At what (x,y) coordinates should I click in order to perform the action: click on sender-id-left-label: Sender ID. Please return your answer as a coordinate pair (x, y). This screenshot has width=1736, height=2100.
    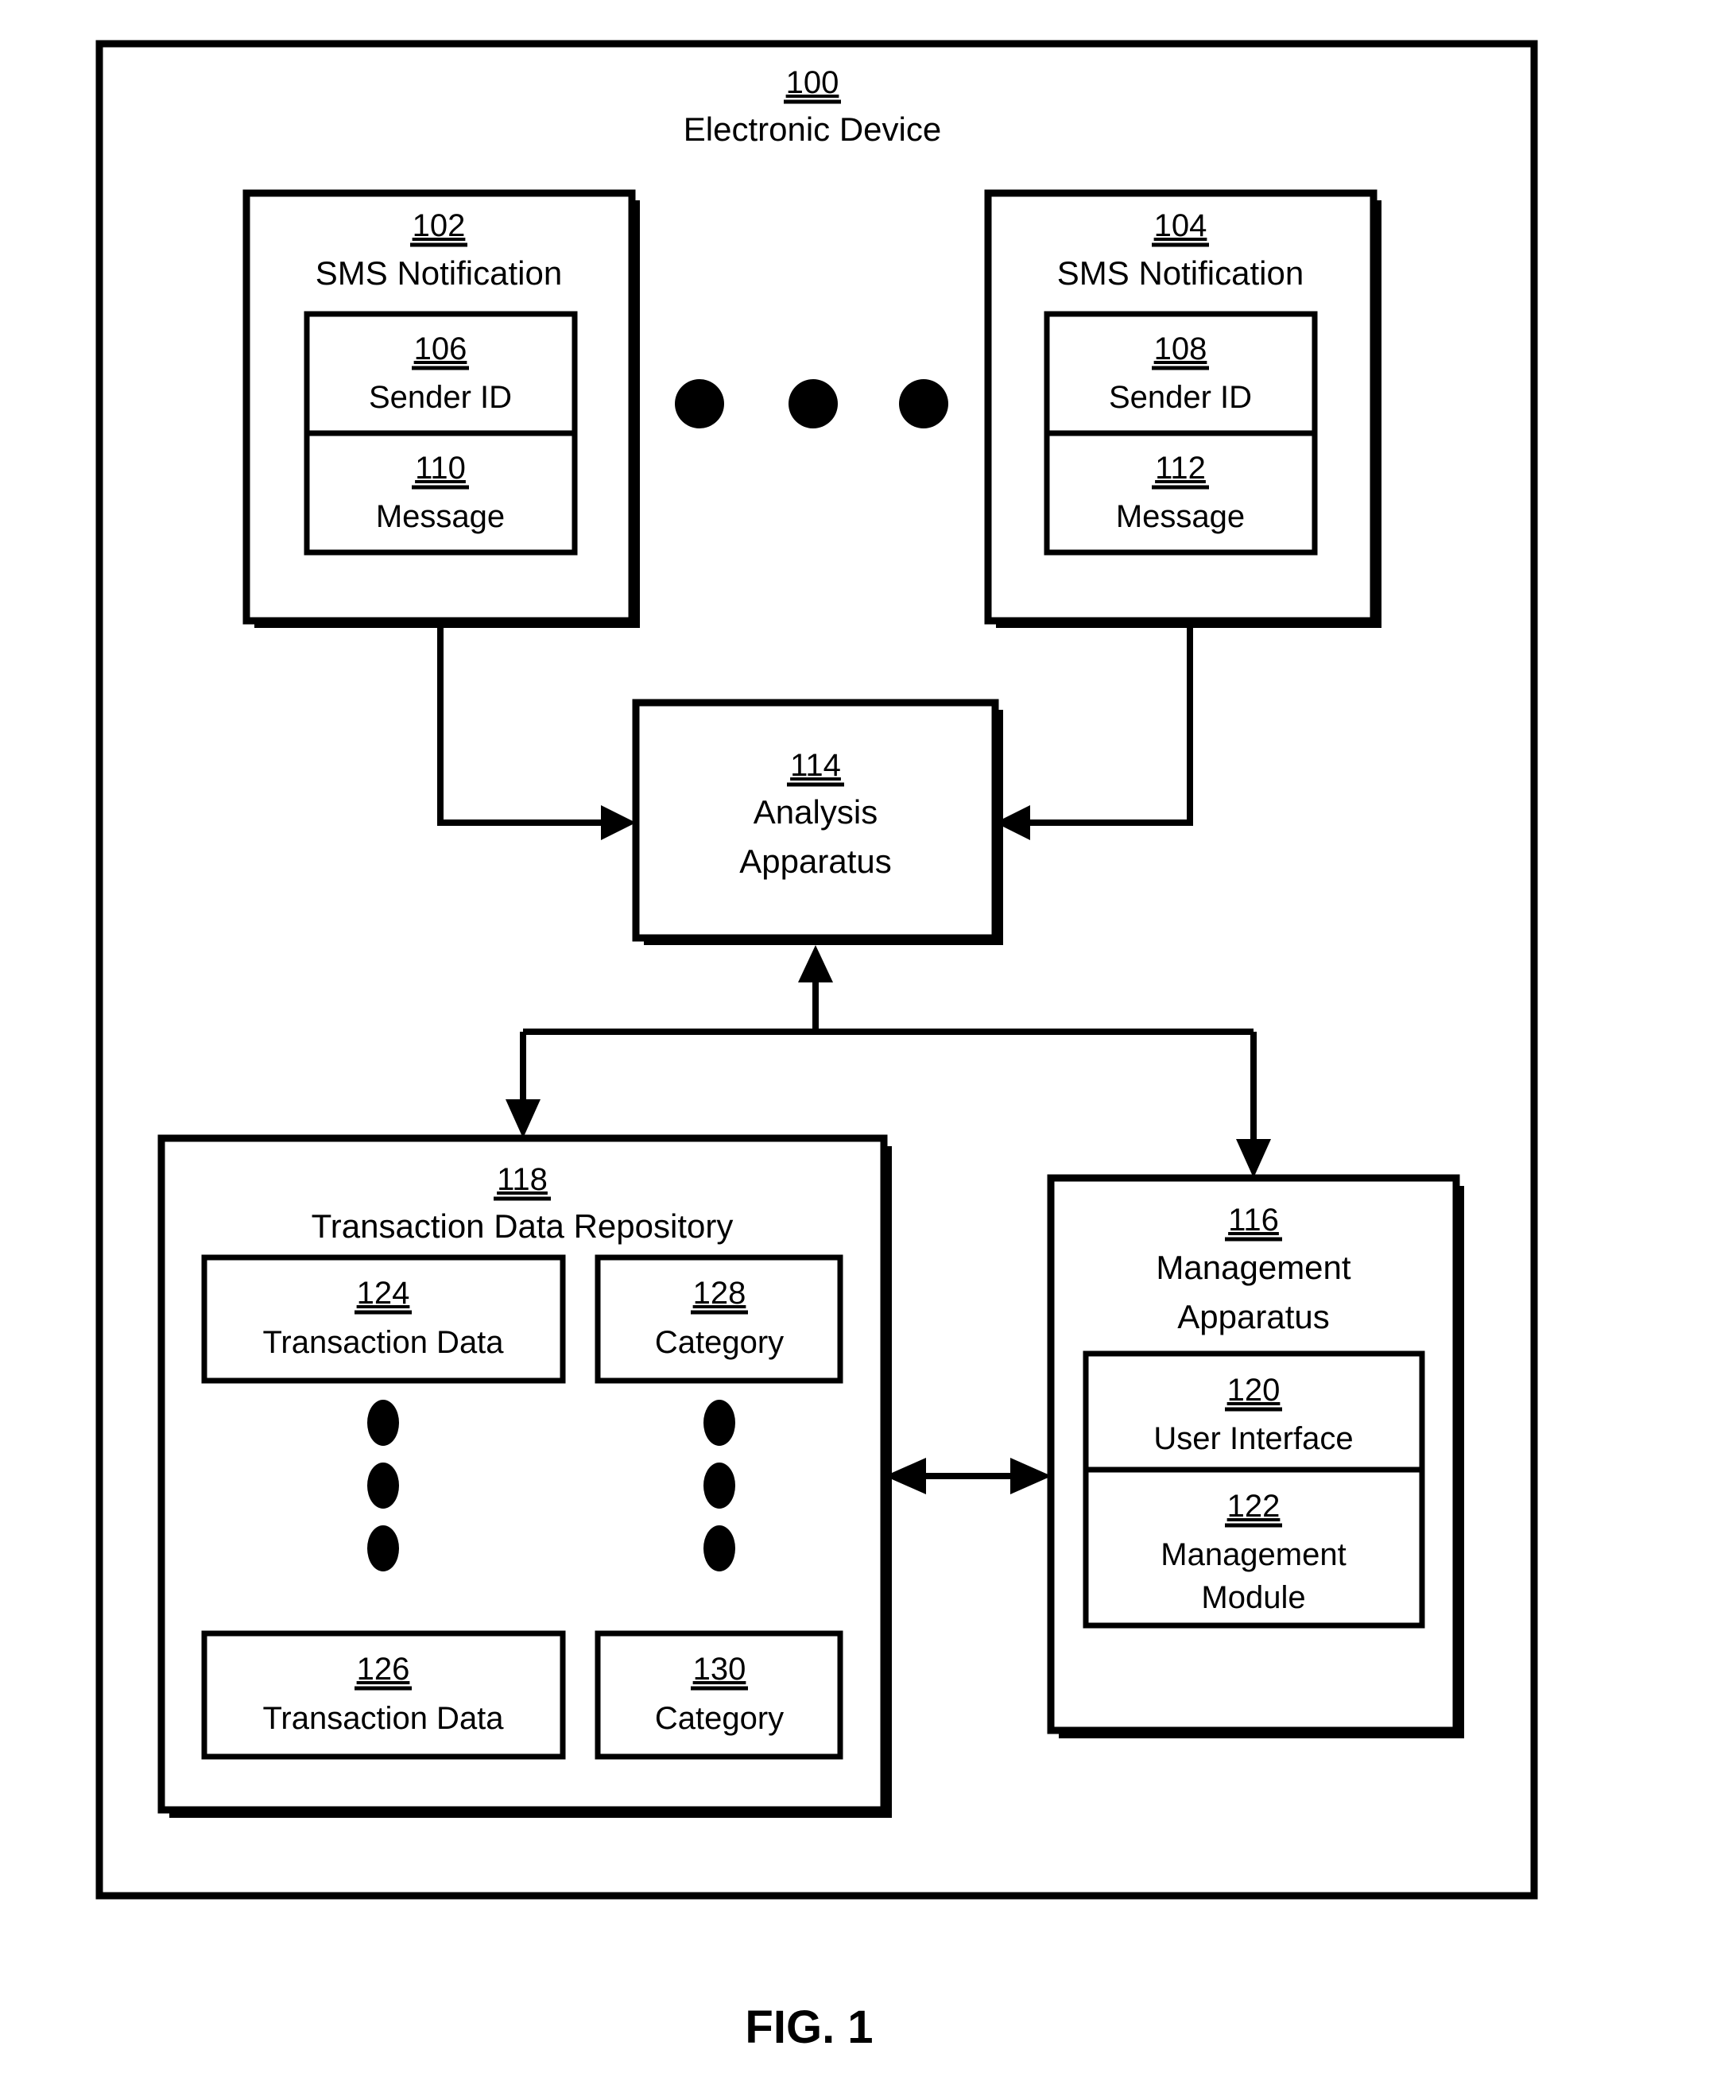
    Looking at the image, I should click on (440, 397).